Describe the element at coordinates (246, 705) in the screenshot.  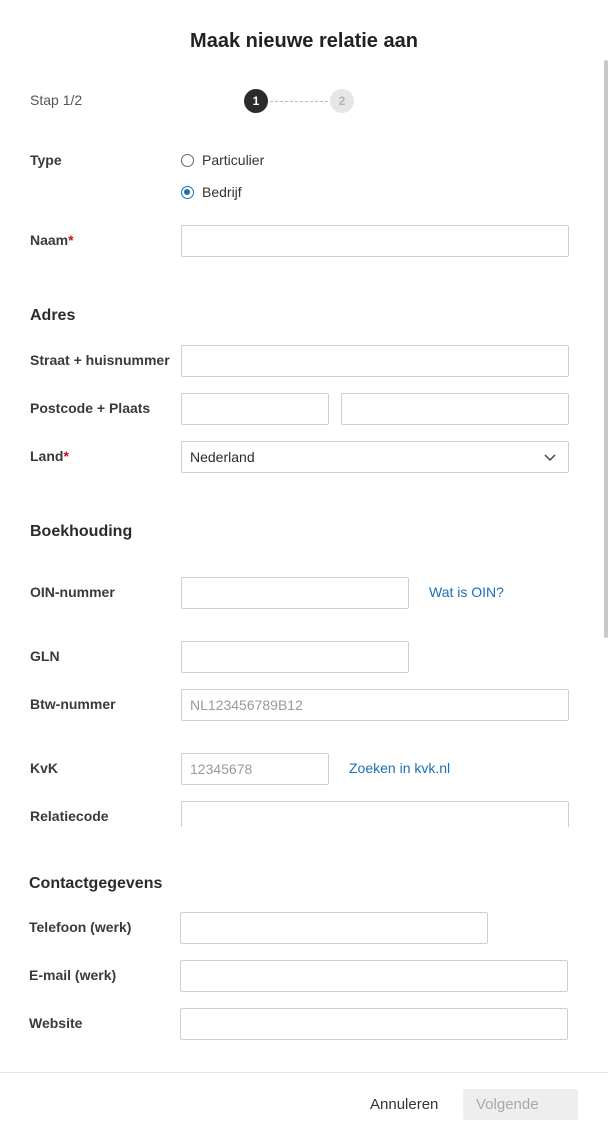
I see `btw-placeholder: NL123456789B12` at that location.